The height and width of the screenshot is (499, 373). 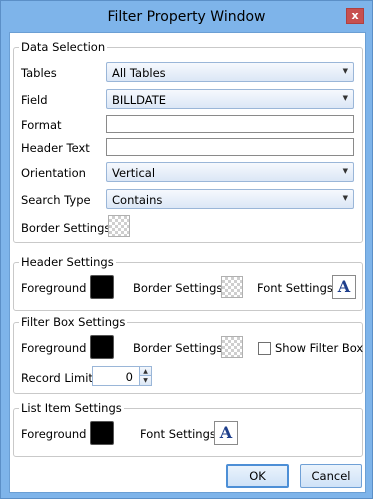 I want to click on record-limit-stepper: 0 ▲ ▼, so click(x=122, y=376).